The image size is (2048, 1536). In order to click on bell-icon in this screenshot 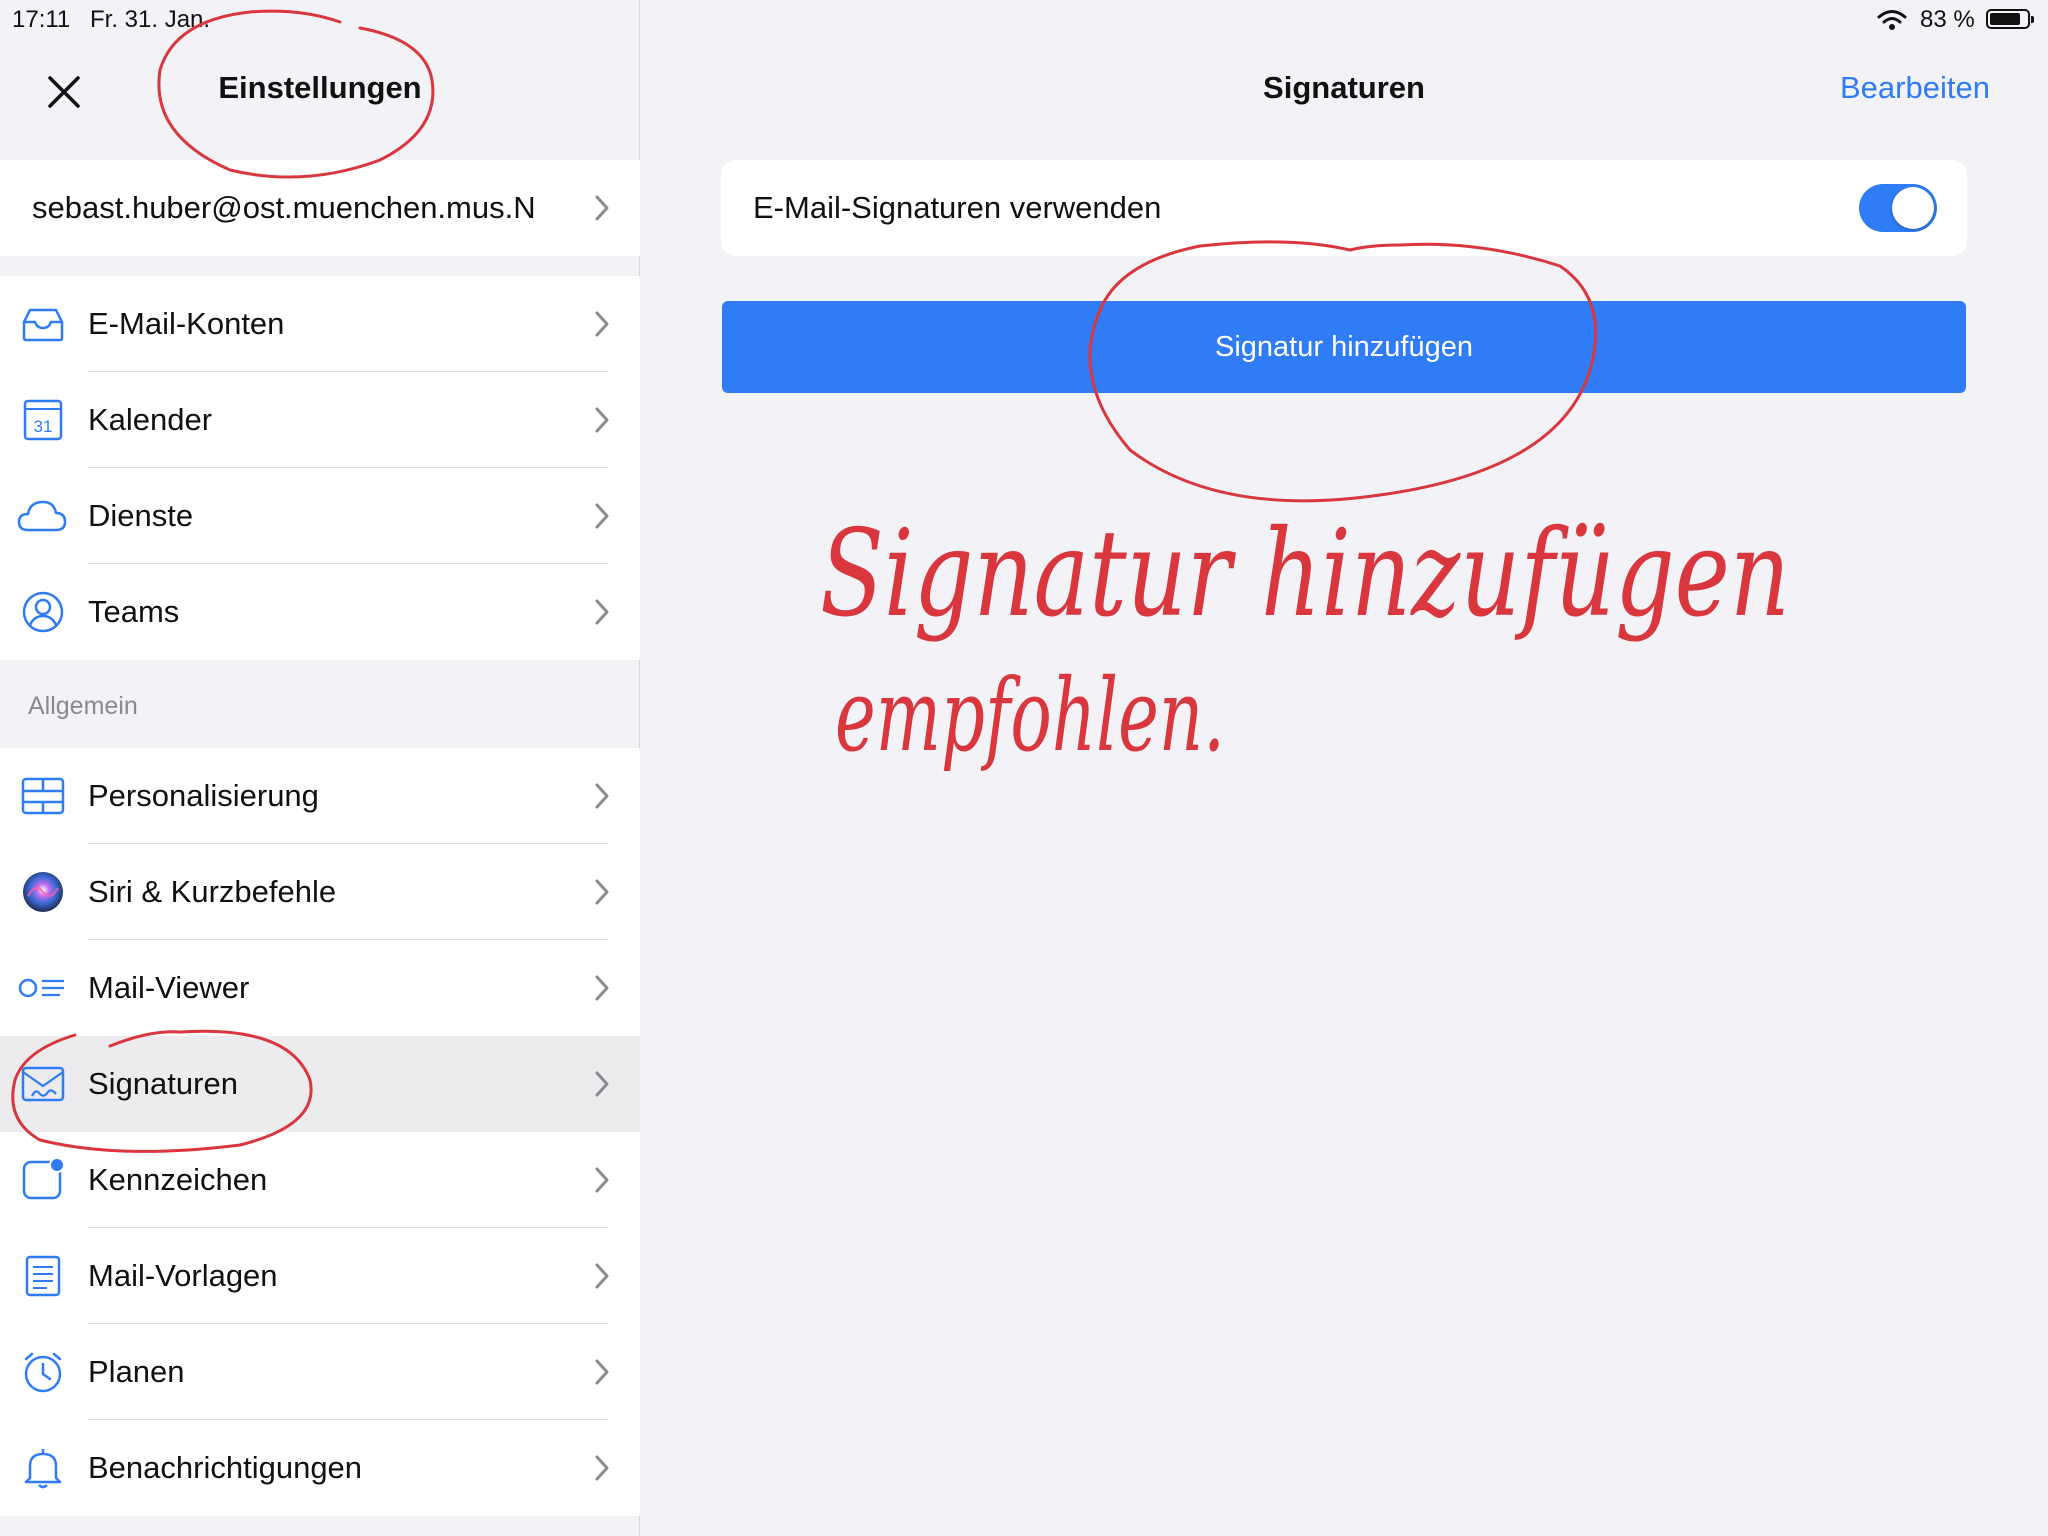, I will do `click(43, 1469)`.